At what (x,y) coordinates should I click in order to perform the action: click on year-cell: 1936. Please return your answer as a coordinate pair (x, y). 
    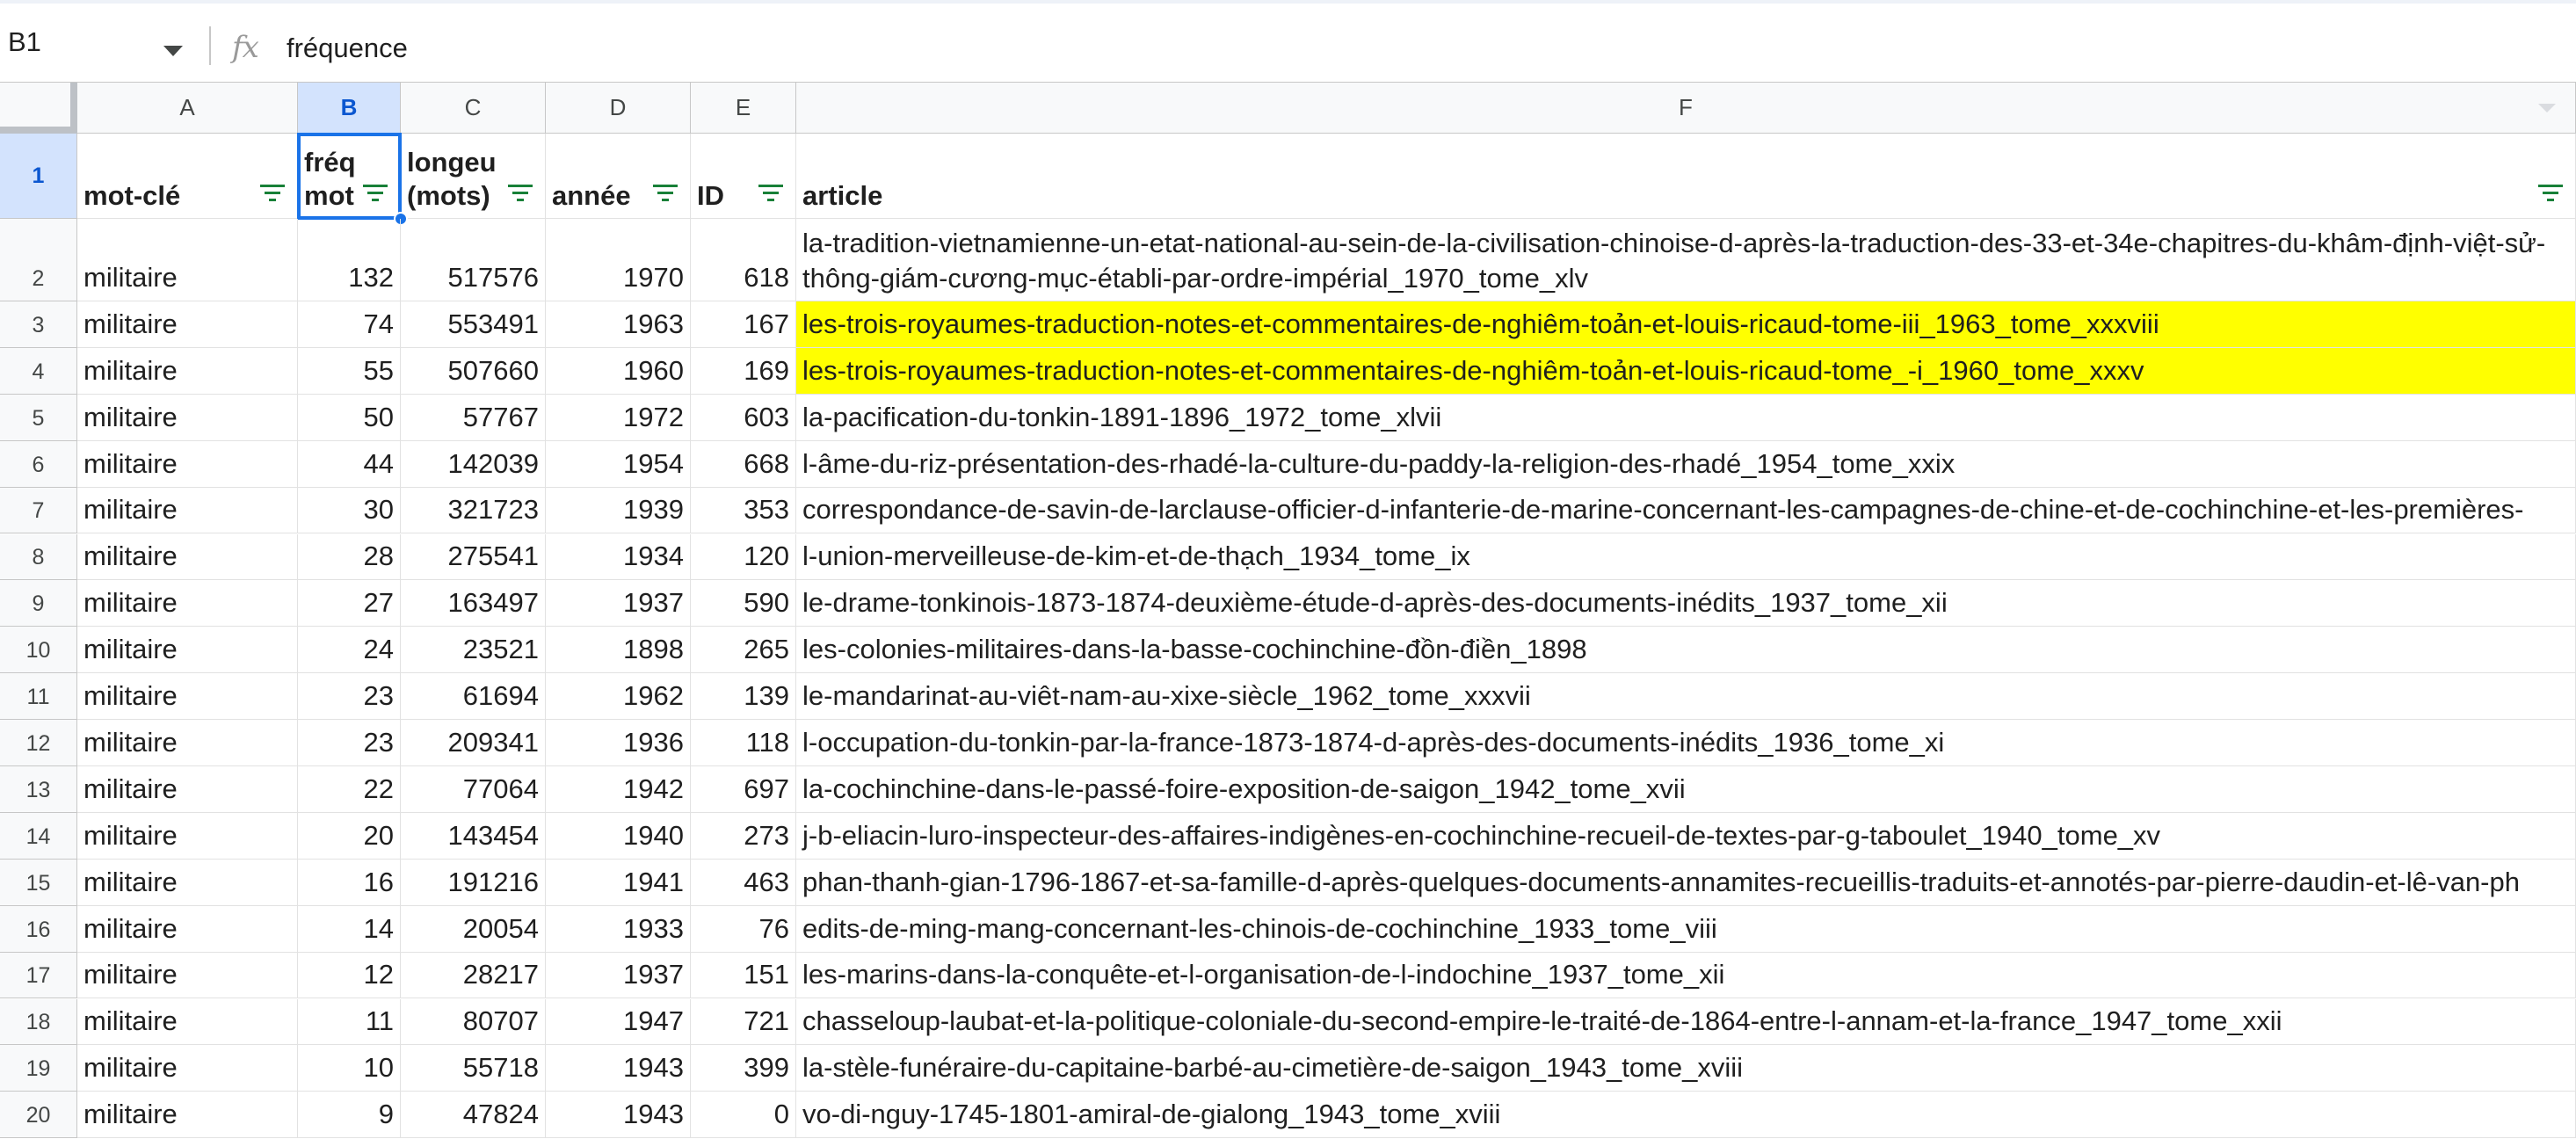
    Looking at the image, I should click on (618, 743).